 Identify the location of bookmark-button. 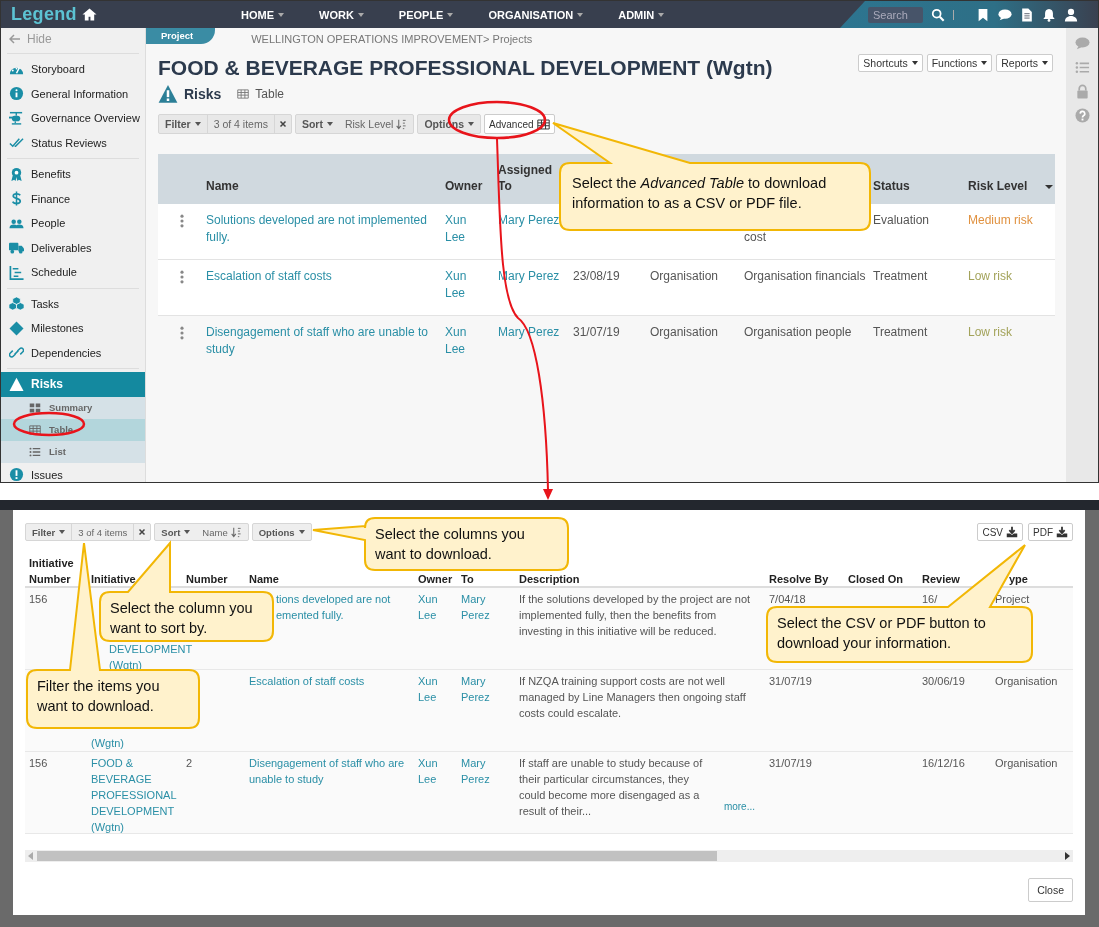
(983, 14).